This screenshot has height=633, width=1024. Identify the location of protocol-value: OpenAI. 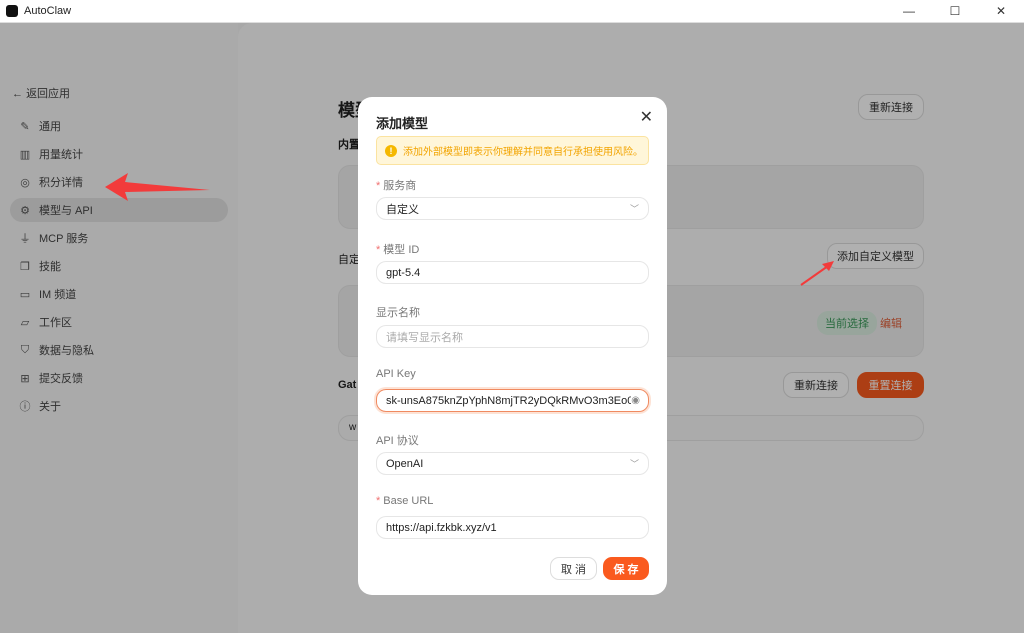
(405, 463).